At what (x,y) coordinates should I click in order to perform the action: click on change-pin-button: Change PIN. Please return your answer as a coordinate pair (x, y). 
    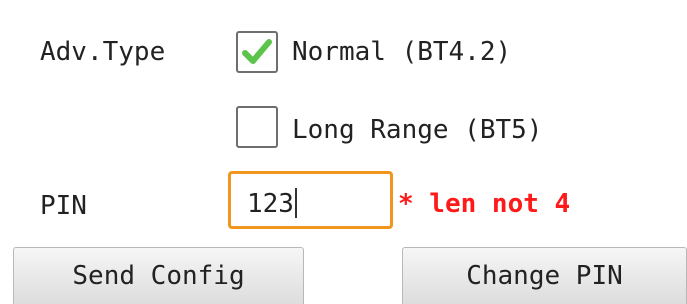
    Looking at the image, I should click on (544, 275).